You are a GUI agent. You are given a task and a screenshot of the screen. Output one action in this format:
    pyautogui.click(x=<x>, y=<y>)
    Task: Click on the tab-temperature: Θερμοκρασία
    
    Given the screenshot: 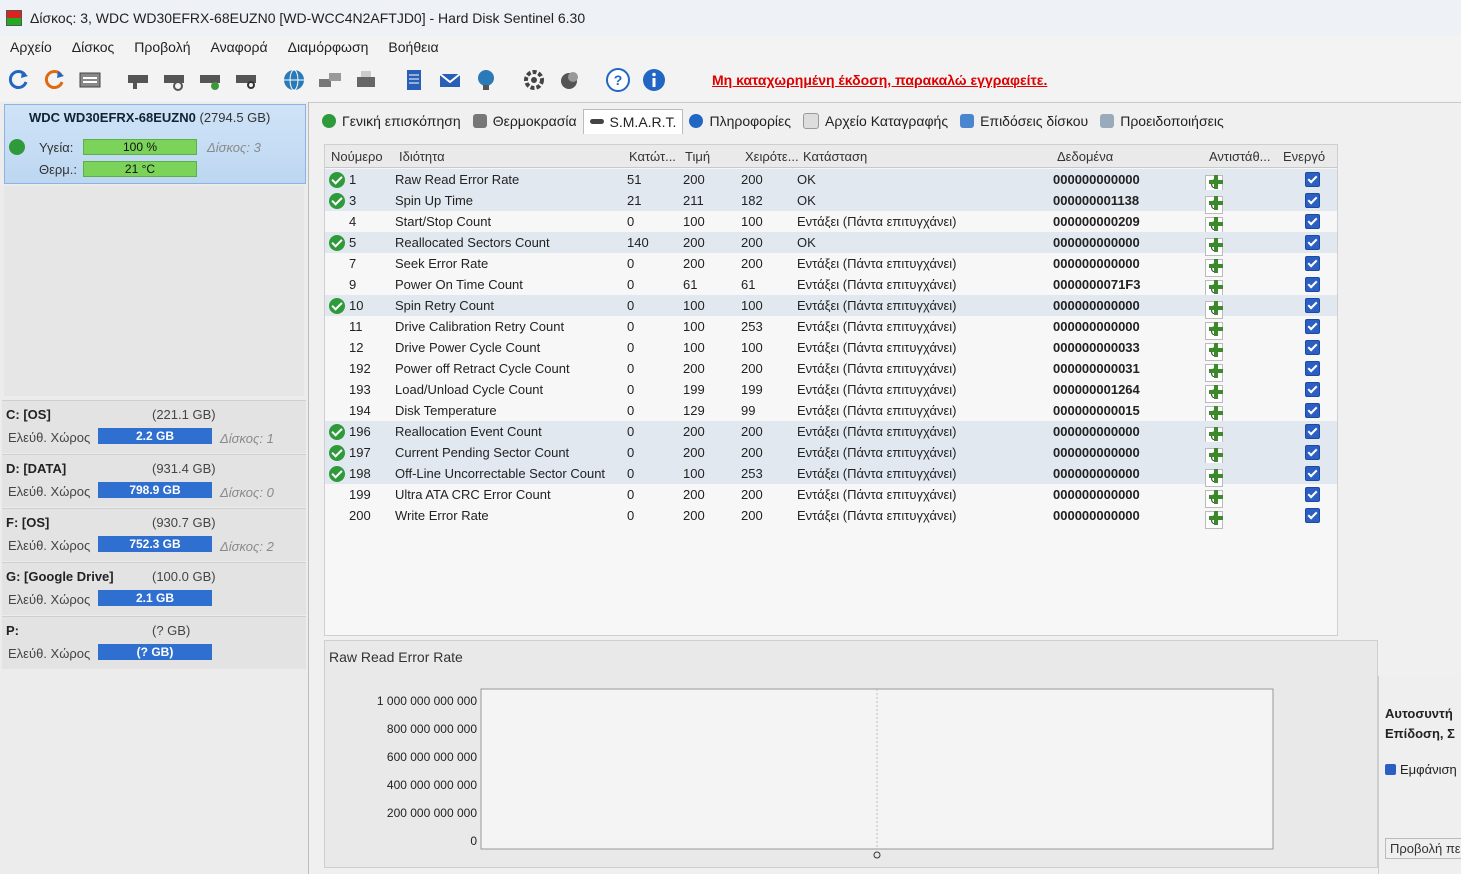 What is the action you would take?
    pyautogui.click(x=525, y=121)
    